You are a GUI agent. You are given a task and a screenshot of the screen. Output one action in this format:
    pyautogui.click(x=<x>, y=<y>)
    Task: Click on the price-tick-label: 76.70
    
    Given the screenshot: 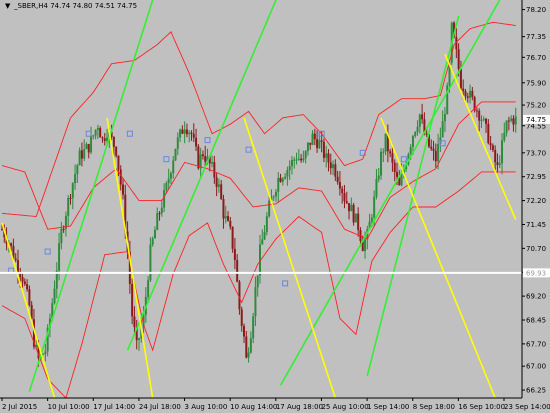 What is the action you would take?
    pyautogui.click(x=536, y=58)
    